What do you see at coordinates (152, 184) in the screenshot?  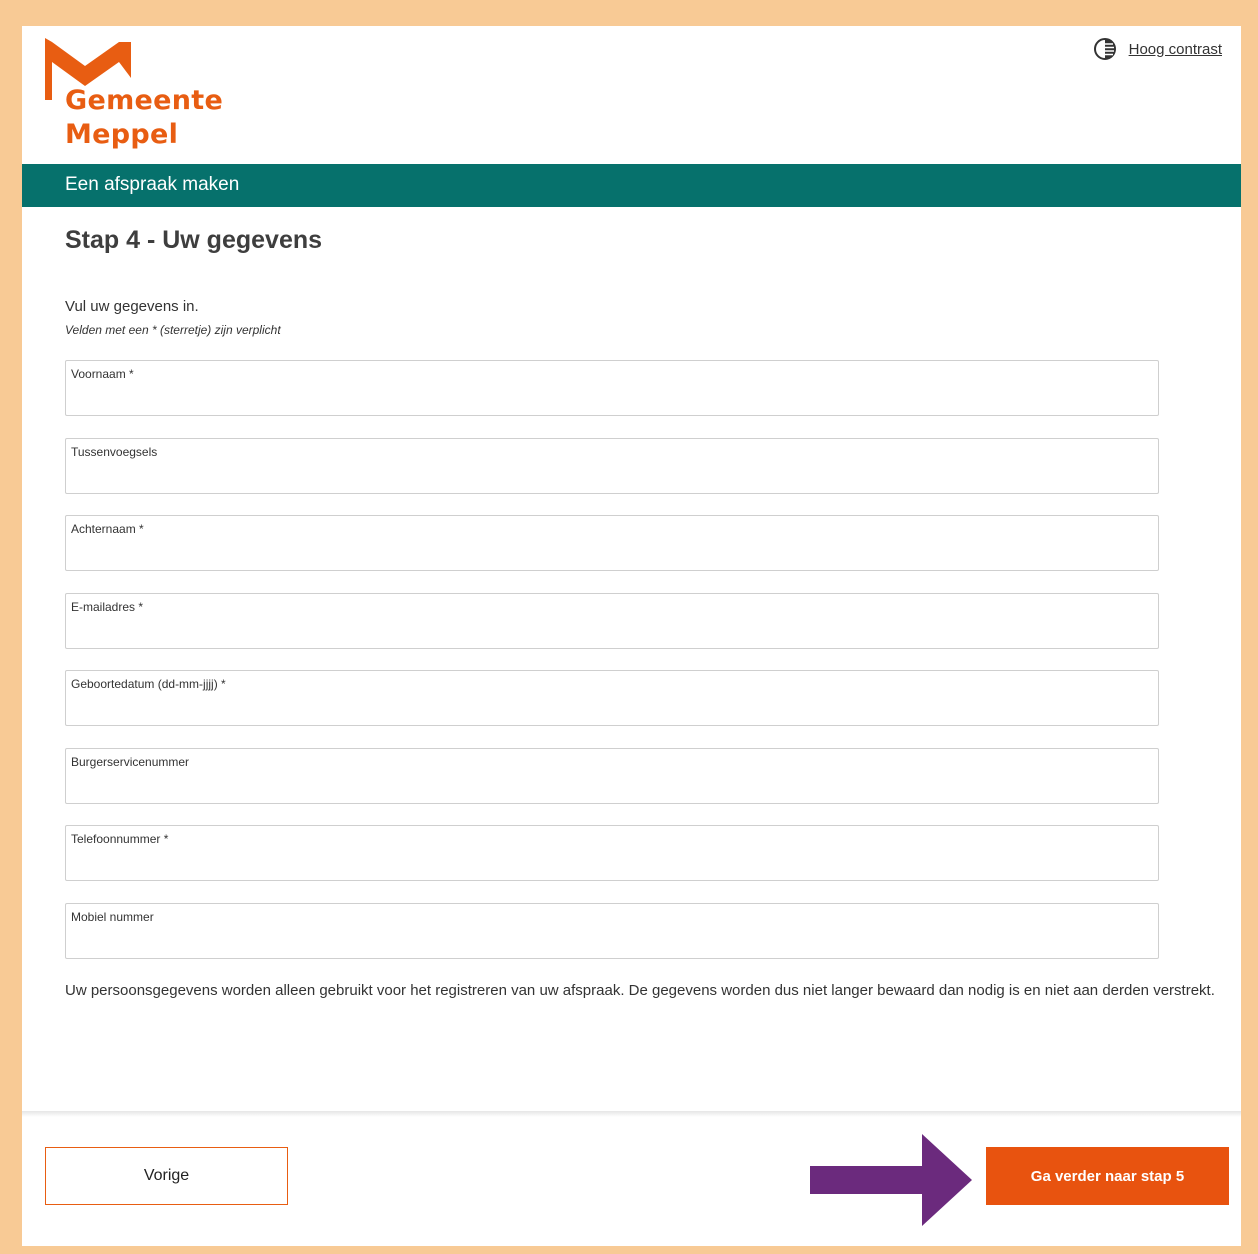 I see `banner-title: Een afspraak maken` at bounding box center [152, 184].